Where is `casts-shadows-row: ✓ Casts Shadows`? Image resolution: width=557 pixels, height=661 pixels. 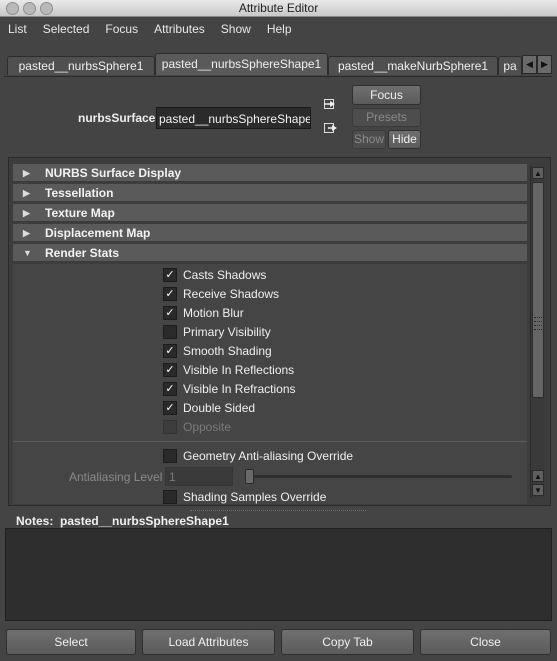
casts-shadows-row: ✓ Casts Shadows is located at coordinates (214, 275).